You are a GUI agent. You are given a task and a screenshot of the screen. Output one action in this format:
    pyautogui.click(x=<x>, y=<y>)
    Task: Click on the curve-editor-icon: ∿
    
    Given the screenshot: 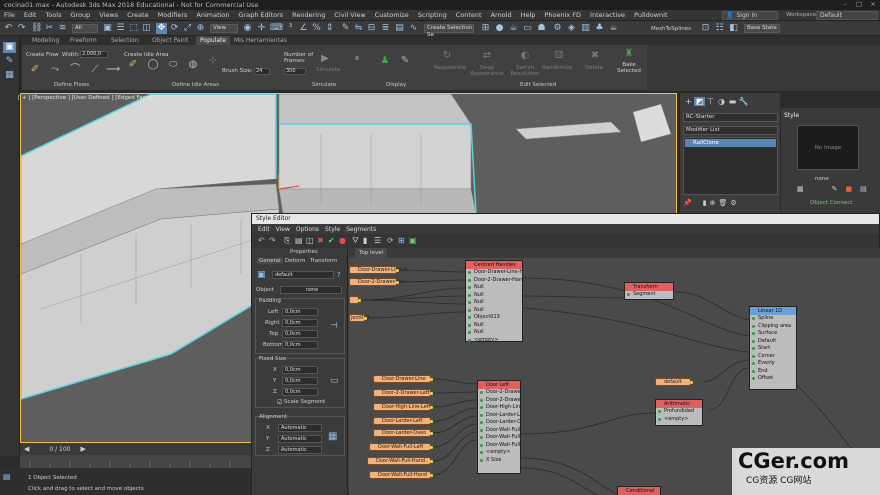 What is the action you would take?
    pyautogui.click(x=413, y=28)
    